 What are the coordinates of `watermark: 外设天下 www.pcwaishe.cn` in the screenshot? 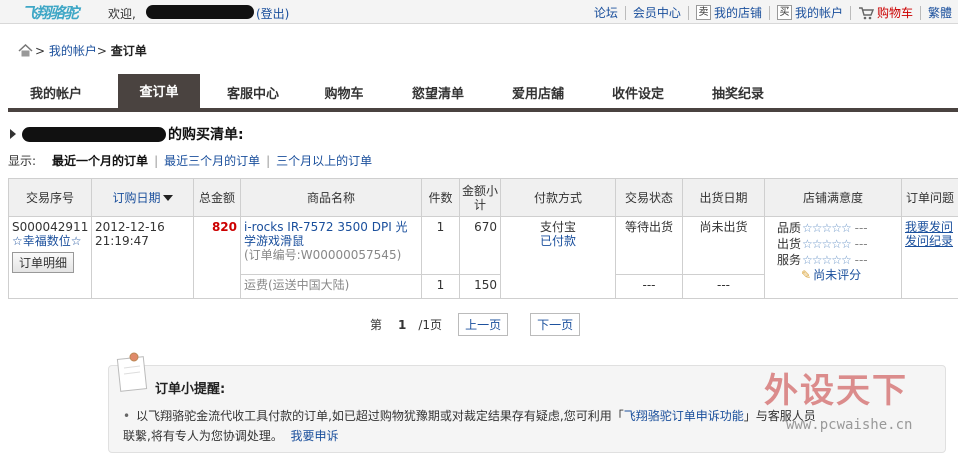 It's located at (857, 402).